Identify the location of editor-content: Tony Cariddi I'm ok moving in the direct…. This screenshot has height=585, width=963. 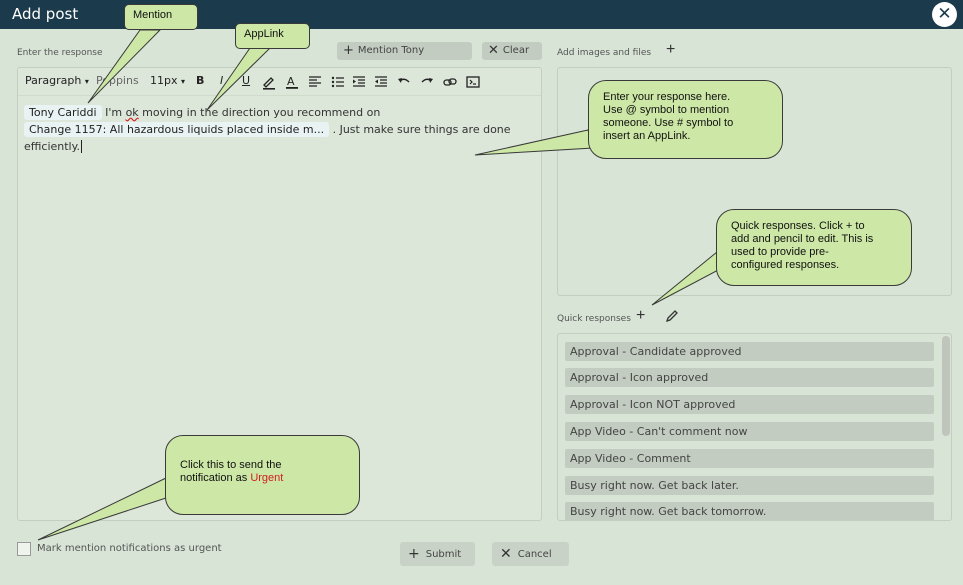
(279, 129).